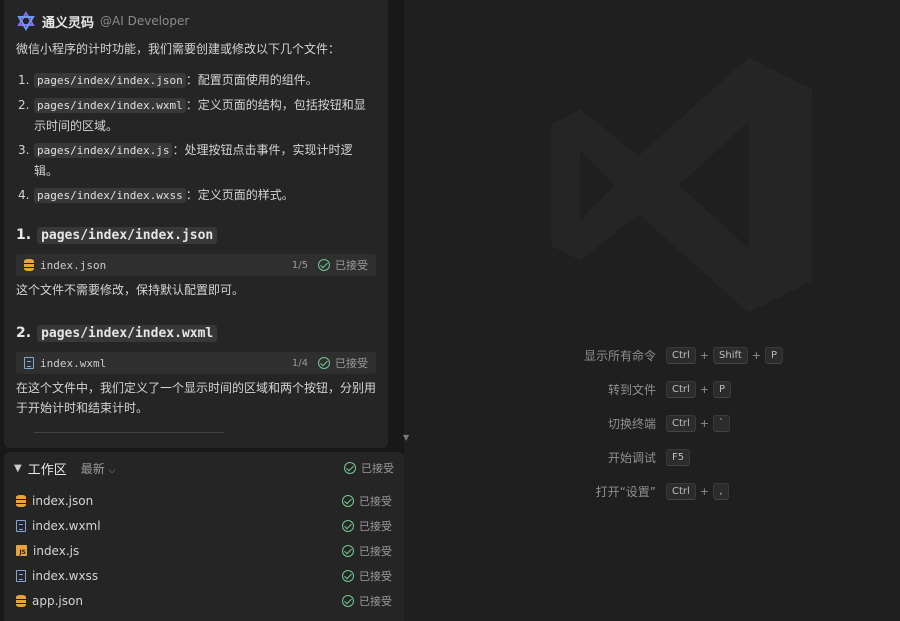 This screenshot has width=900, height=621. Describe the element at coordinates (56, 550) in the screenshot. I see `workspace-file-name: index.js` at that location.